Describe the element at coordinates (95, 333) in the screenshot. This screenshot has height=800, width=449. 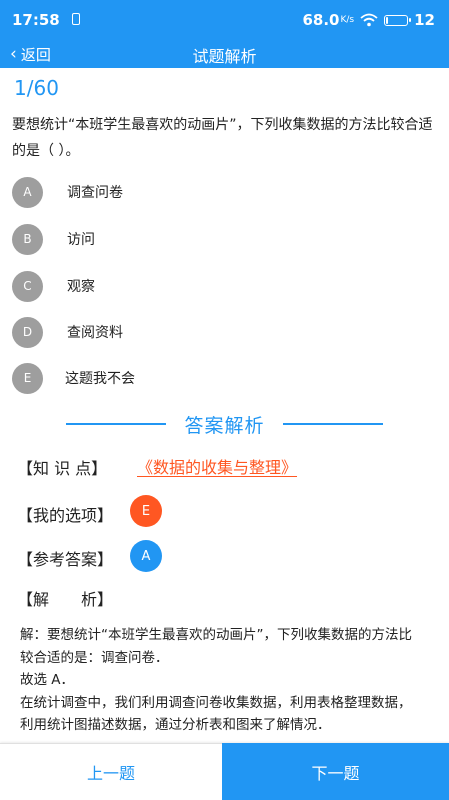
I see `option-text: 查阅资料` at that location.